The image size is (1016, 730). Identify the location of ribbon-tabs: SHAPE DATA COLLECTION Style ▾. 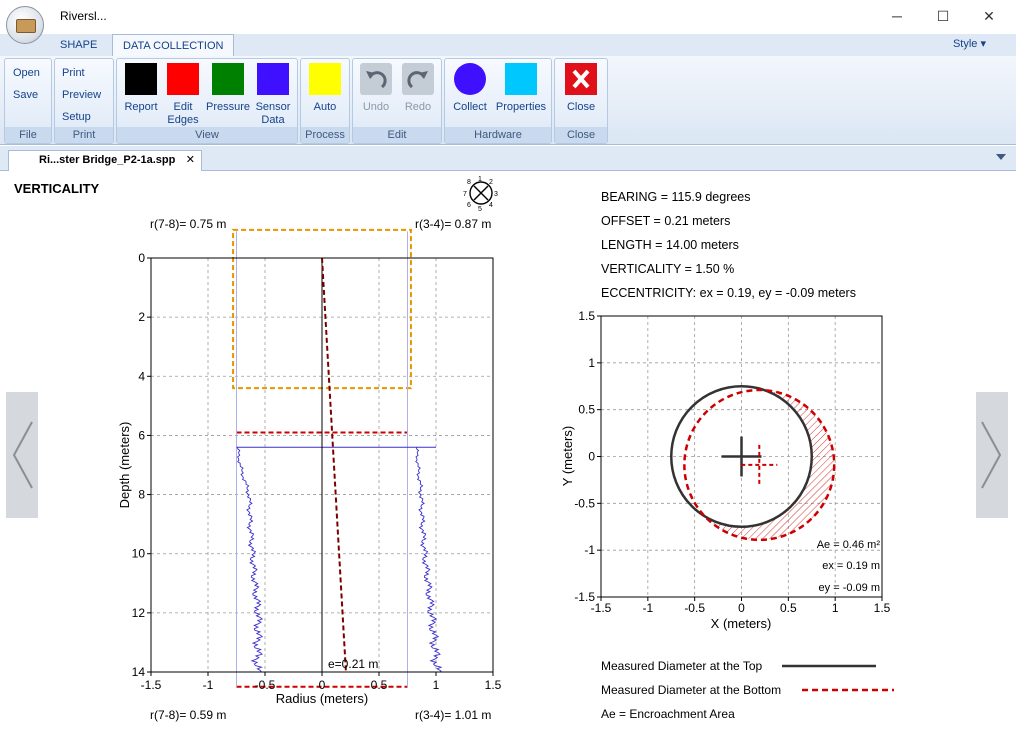
(508, 45).